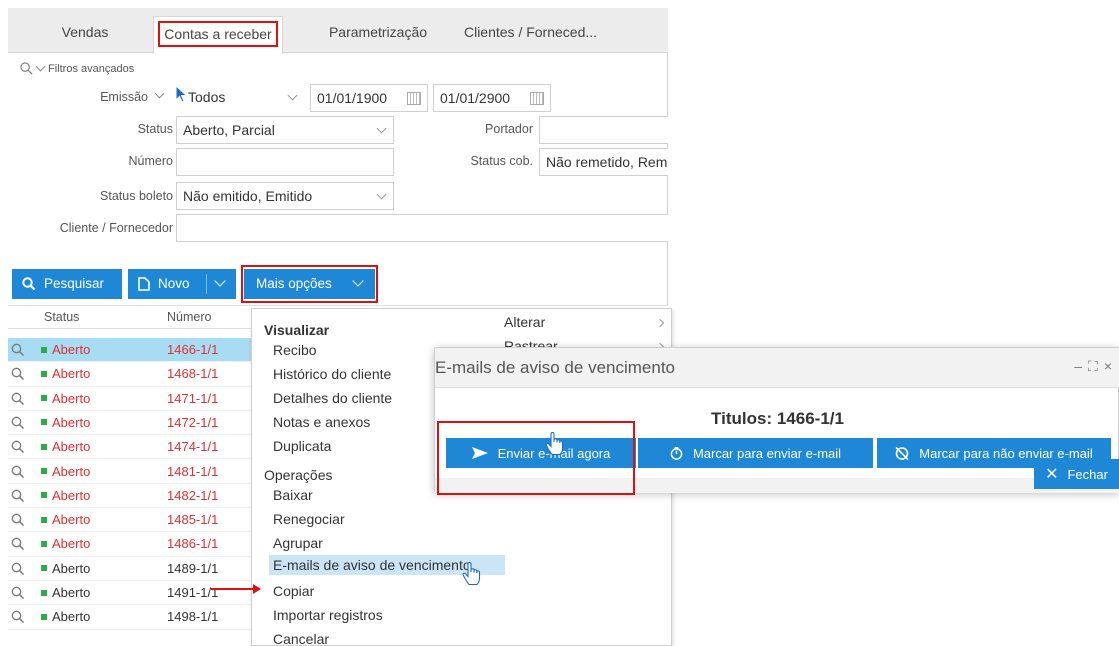  I want to click on number-cell: 1486-1/1, so click(193, 544).